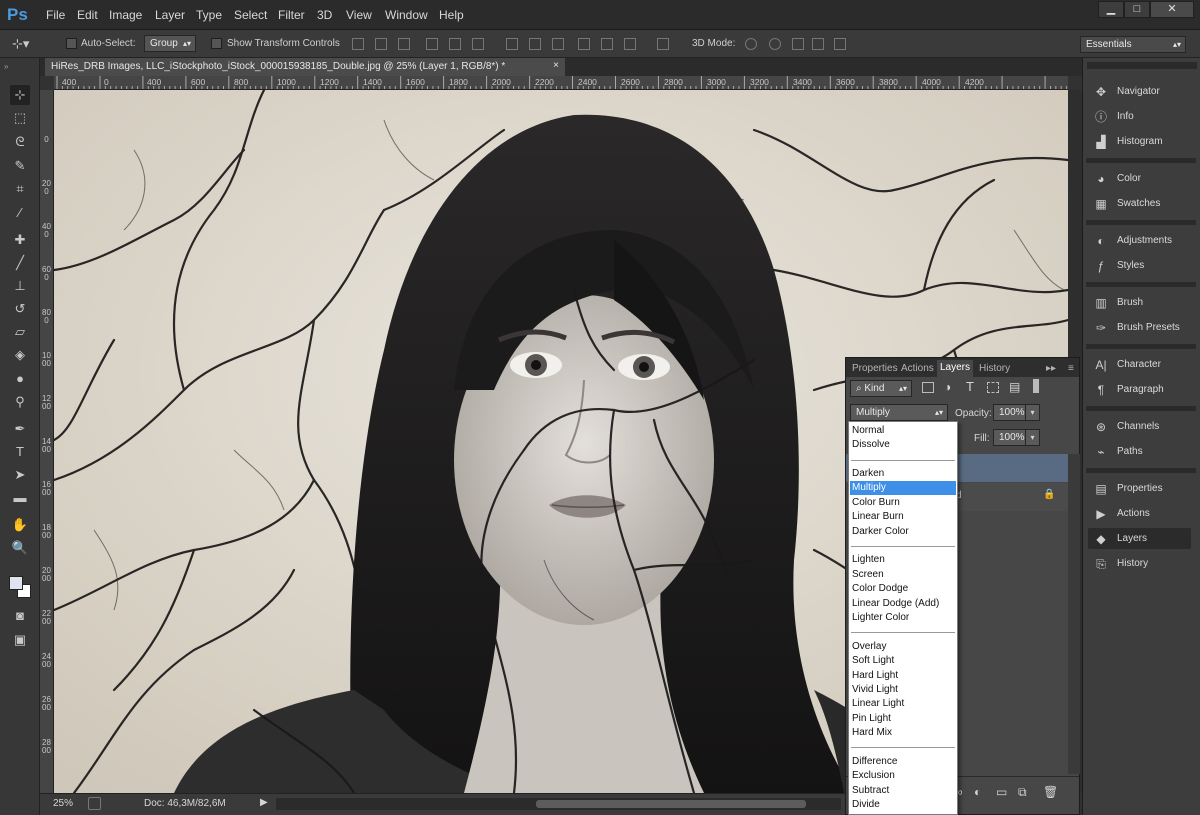  Describe the element at coordinates (20, 452) in the screenshot. I see `type-tool: T` at that location.